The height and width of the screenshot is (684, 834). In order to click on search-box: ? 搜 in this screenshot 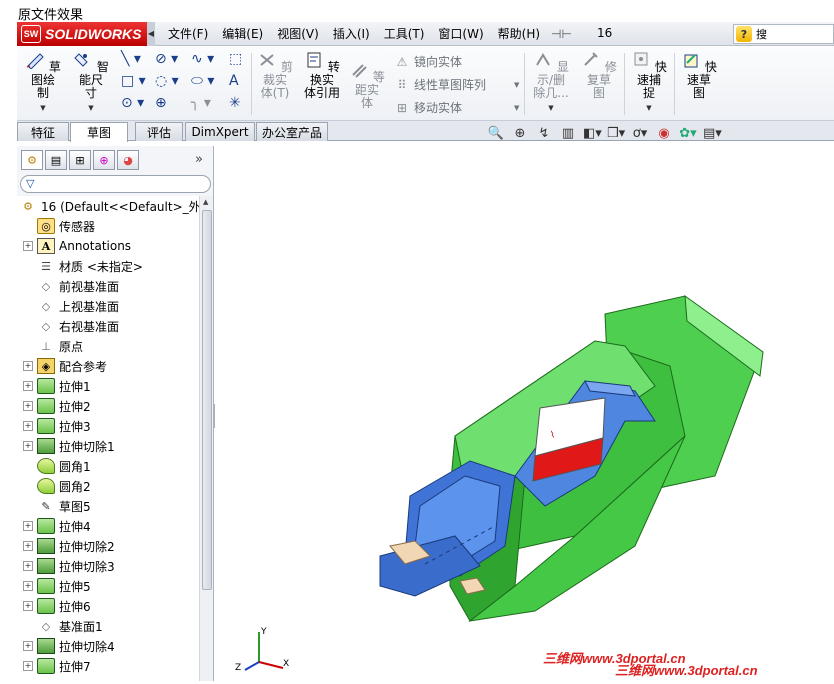, I will do `click(783, 34)`.